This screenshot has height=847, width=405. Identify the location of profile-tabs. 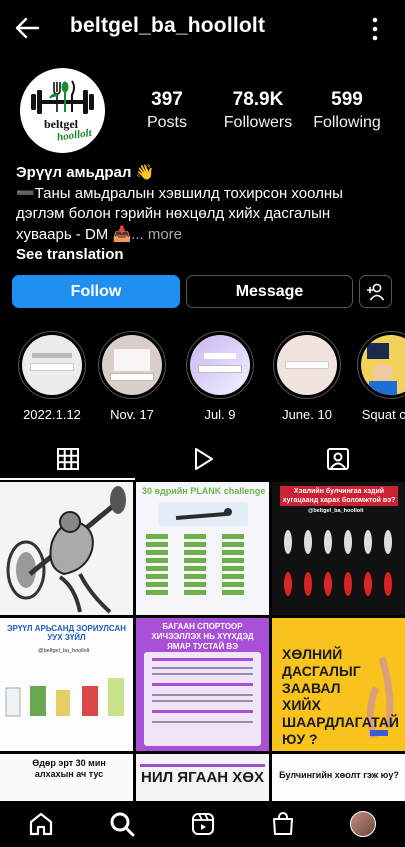
(202, 460).